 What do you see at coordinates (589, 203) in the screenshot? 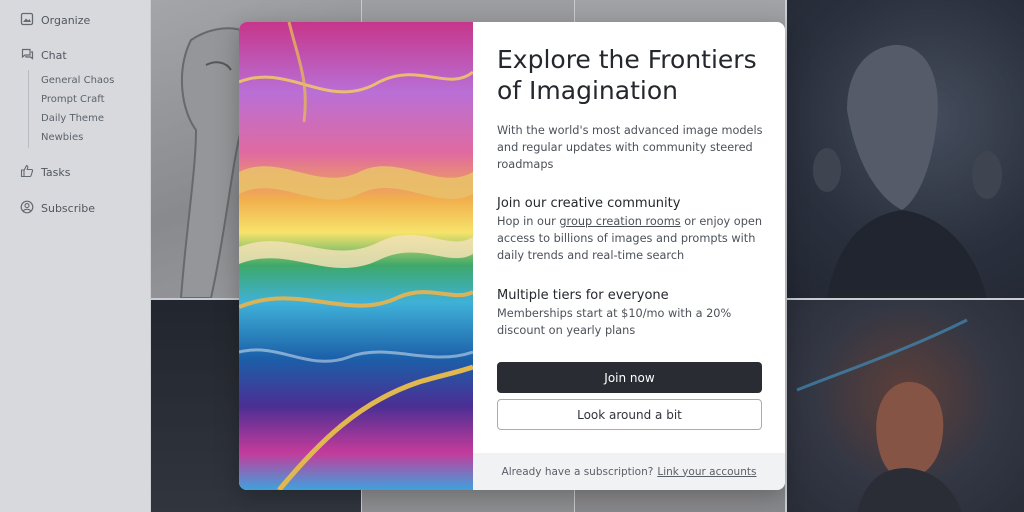
I see `community-heading: Join our creative community` at bounding box center [589, 203].